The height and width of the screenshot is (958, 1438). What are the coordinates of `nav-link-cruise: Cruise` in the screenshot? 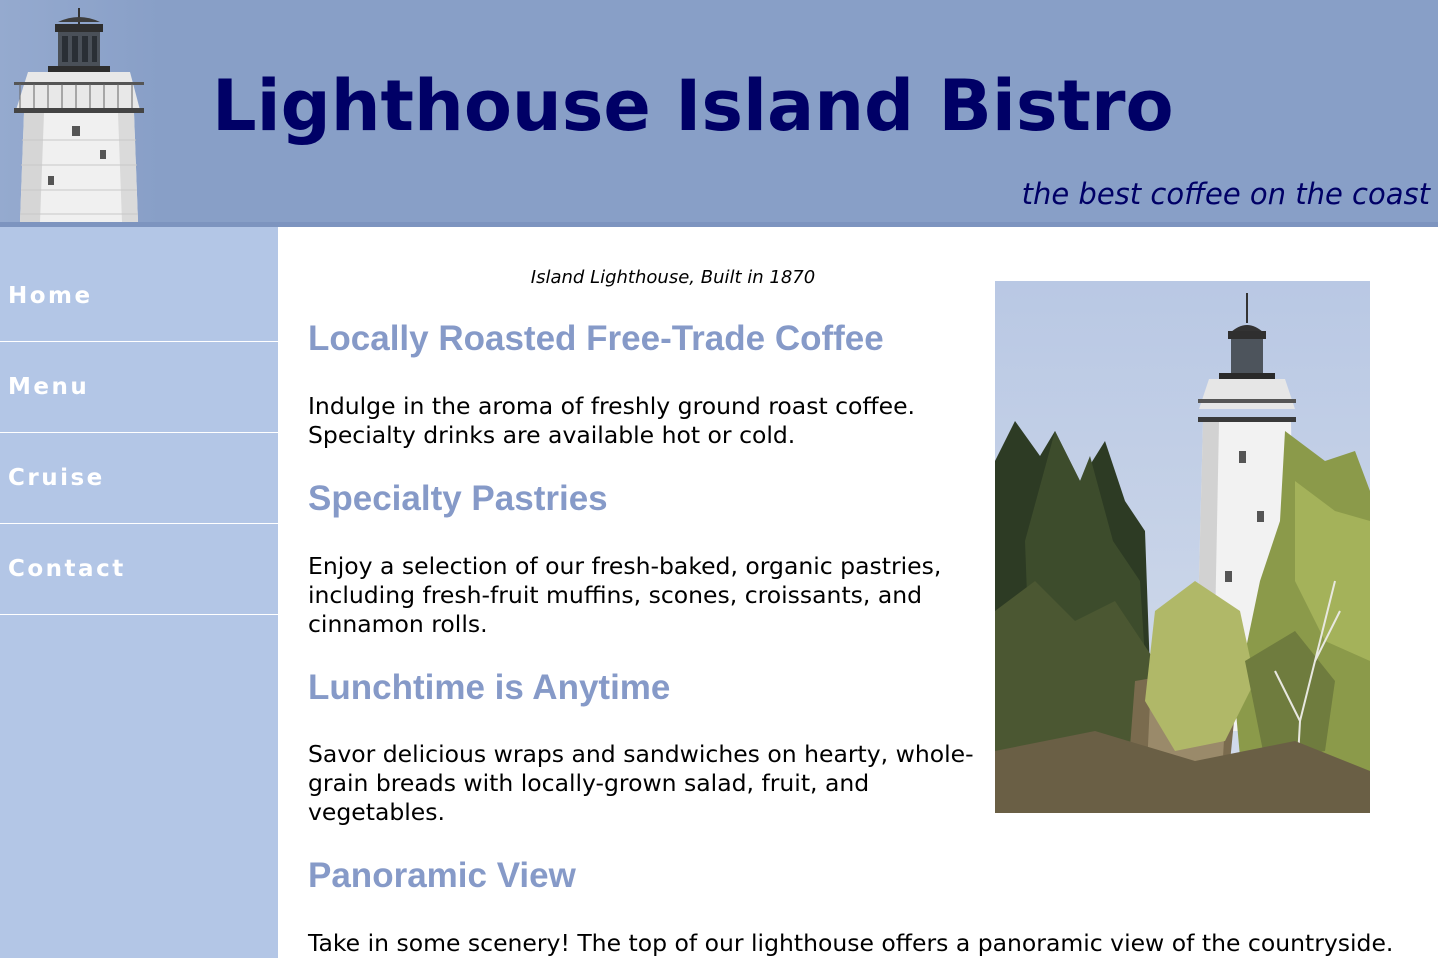 It's located at (139, 478).